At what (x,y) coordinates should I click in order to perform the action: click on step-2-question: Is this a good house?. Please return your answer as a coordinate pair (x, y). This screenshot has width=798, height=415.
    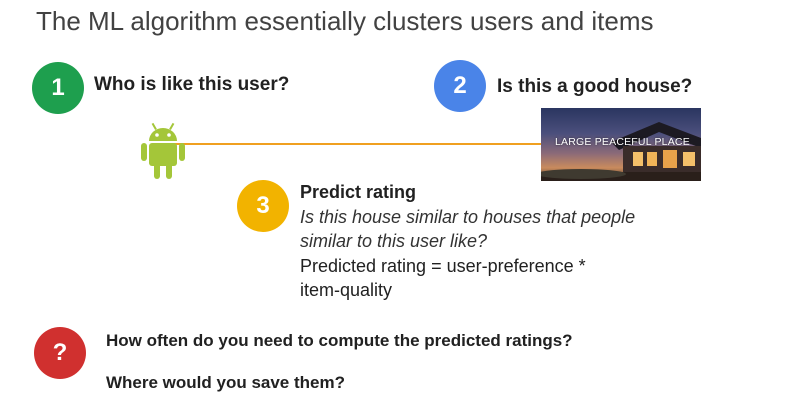
    Looking at the image, I should click on (595, 86).